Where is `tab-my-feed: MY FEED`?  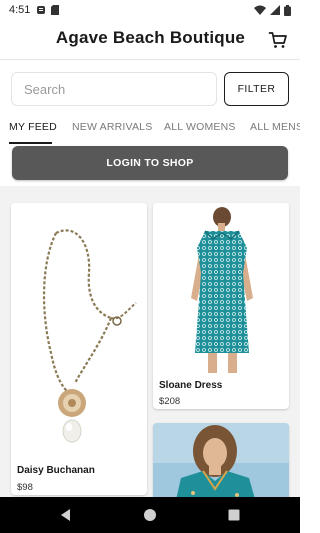 tab-my-feed: MY FEED is located at coordinates (33, 127).